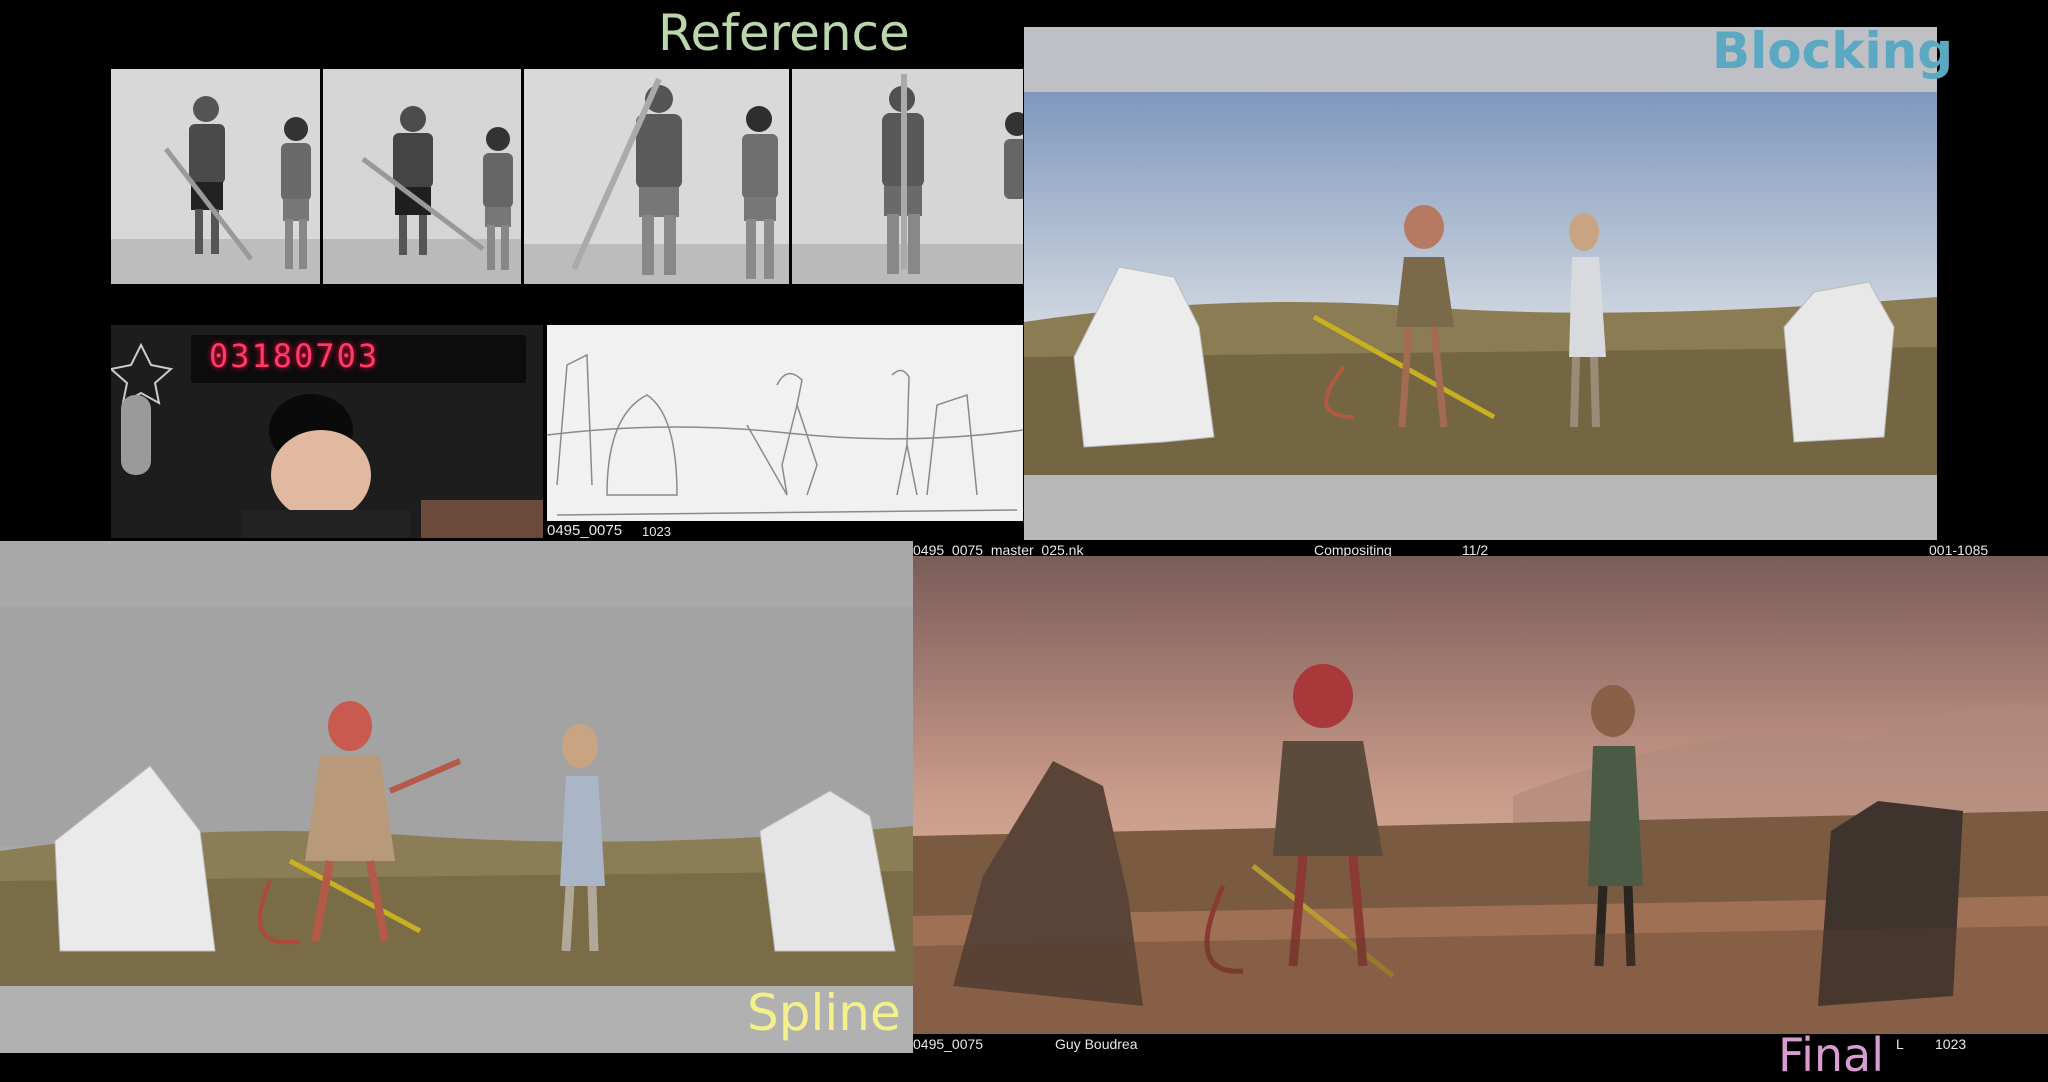 The height and width of the screenshot is (1082, 2048). I want to click on final-label: Final, so click(1831, 1055).